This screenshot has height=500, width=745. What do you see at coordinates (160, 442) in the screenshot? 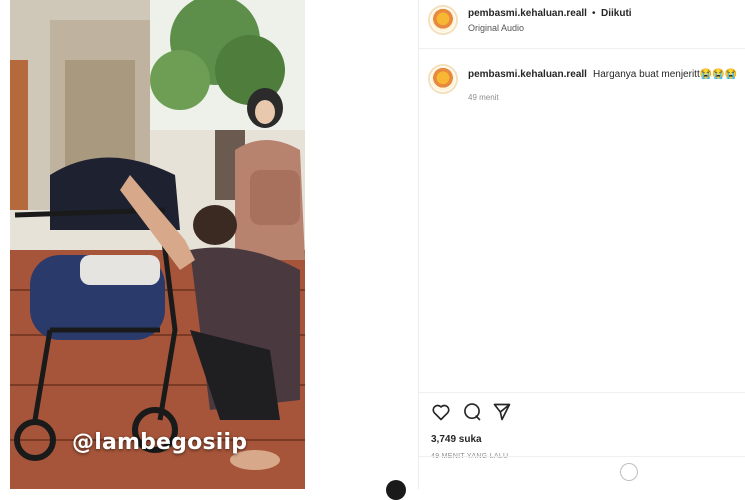
I see `video-watermark: @lambegosiip` at bounding box center [160, 442].